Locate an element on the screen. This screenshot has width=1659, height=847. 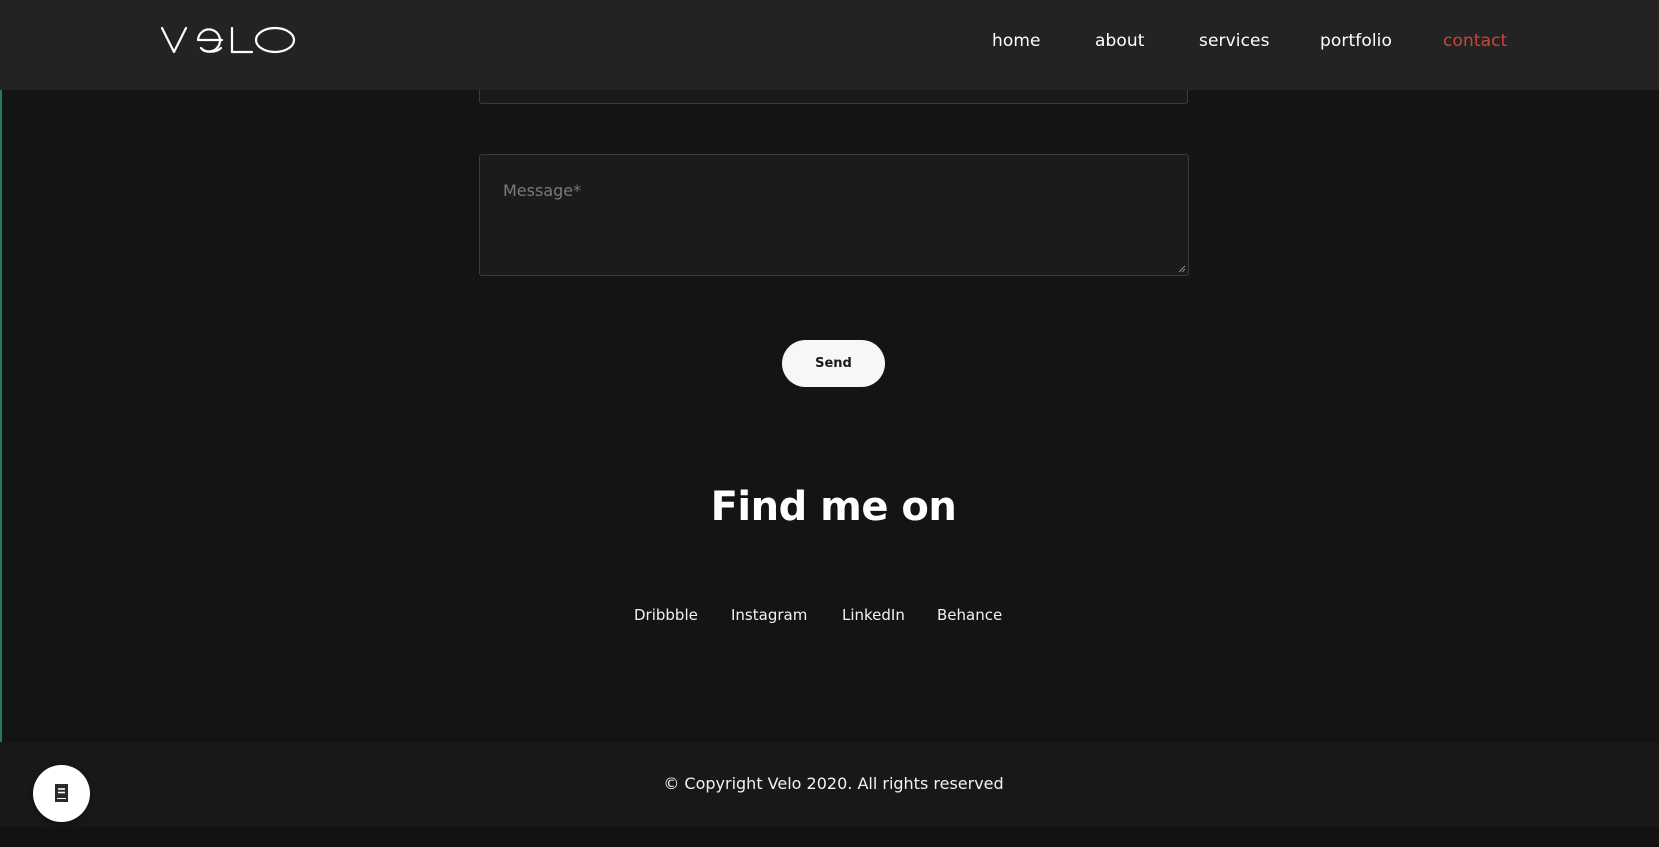
nav-contact: contact is located at coordinates (1475, 41).